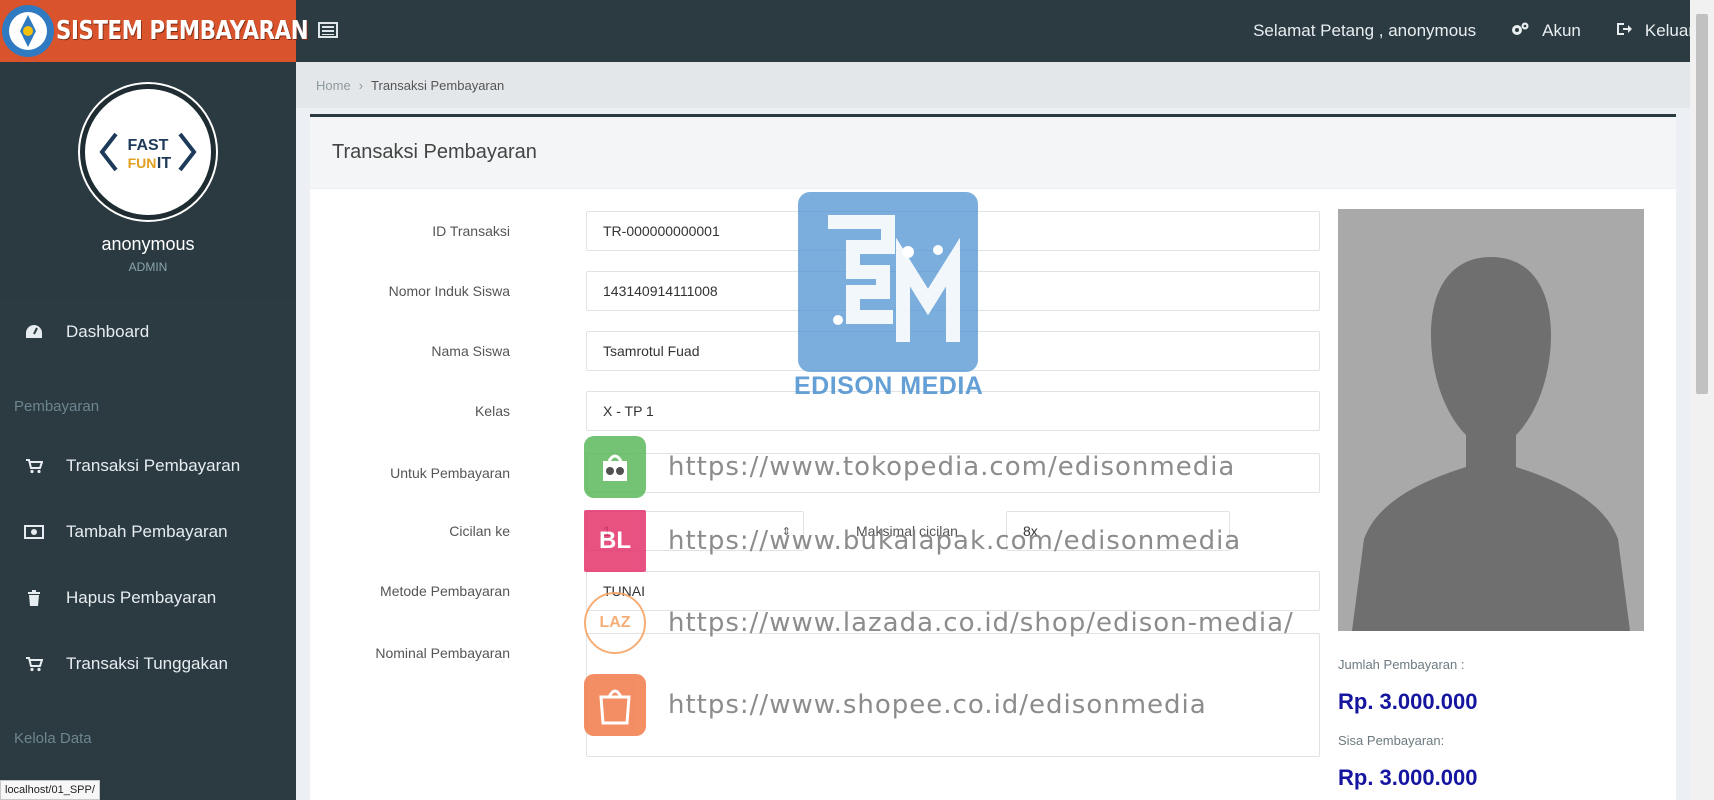 Image resolution: width=1714 pixels, height=800 pixels. What do you see at coordinates (479, 531) in the screenshot?
I see `label-cicilan-ke: Cicilan ke` at bounding box center [479, 531].